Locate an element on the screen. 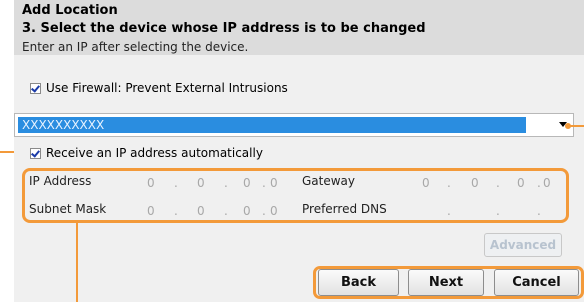  gateway-label: Gateway is located at coordinates (329, 181).